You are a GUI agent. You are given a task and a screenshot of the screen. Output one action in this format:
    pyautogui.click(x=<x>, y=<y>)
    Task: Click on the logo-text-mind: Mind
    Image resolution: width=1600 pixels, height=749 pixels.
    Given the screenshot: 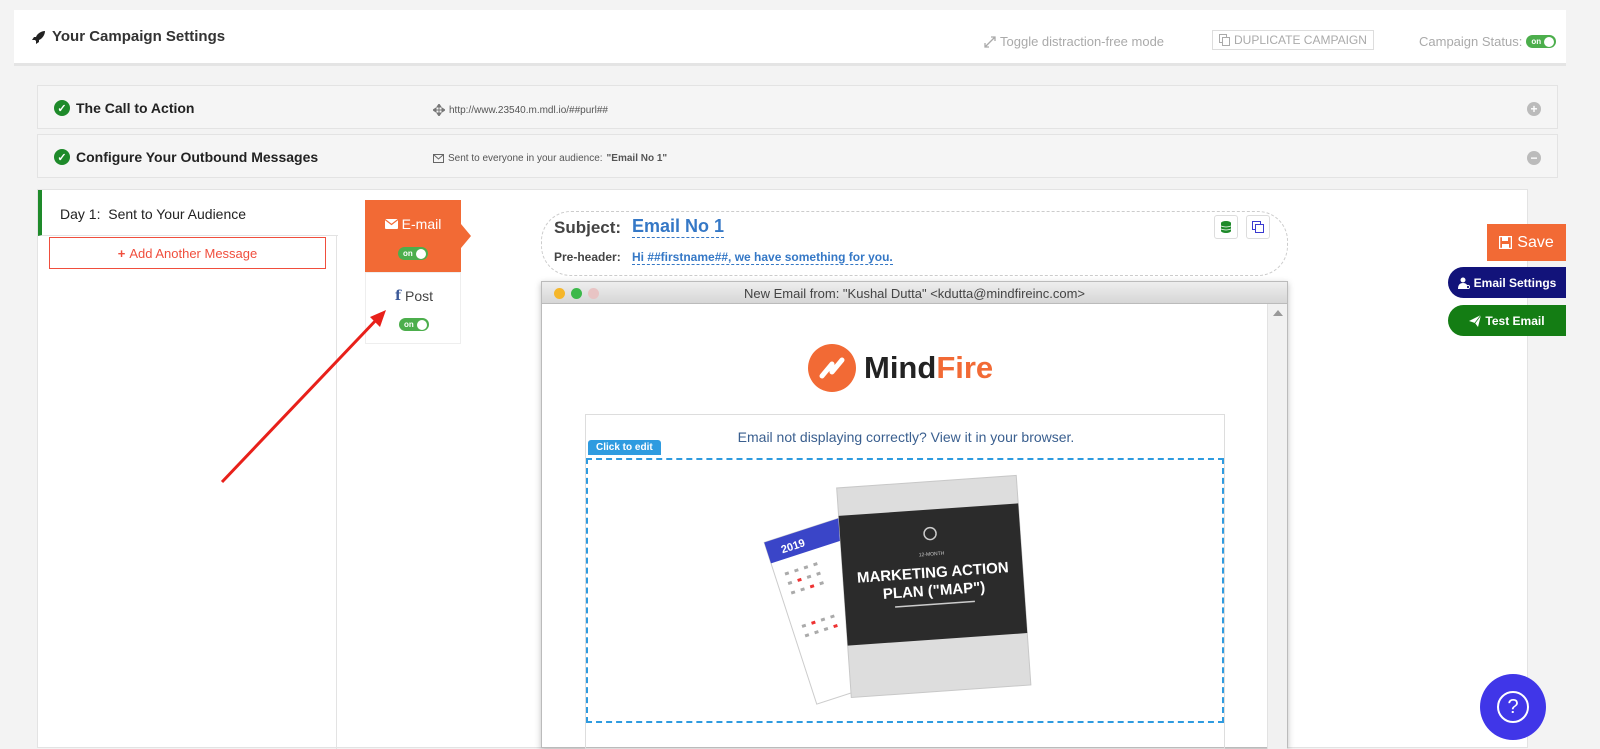 What is the action you would take?
    pyautogui.click(x=900, y=367)
    